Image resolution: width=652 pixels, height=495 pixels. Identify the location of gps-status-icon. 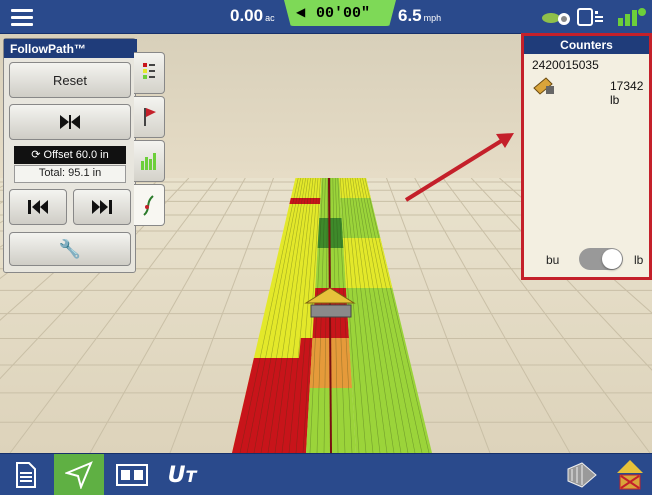
(632, 17).